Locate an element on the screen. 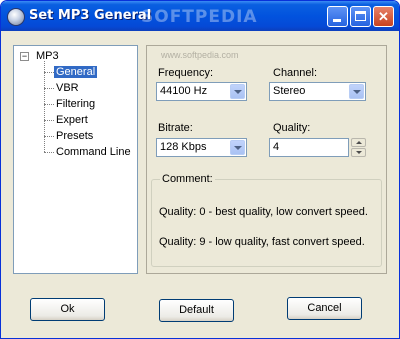 Image resolution: width=400 pixels, height=339 pixels. maximize-icon is located at coordinates (360, 16).